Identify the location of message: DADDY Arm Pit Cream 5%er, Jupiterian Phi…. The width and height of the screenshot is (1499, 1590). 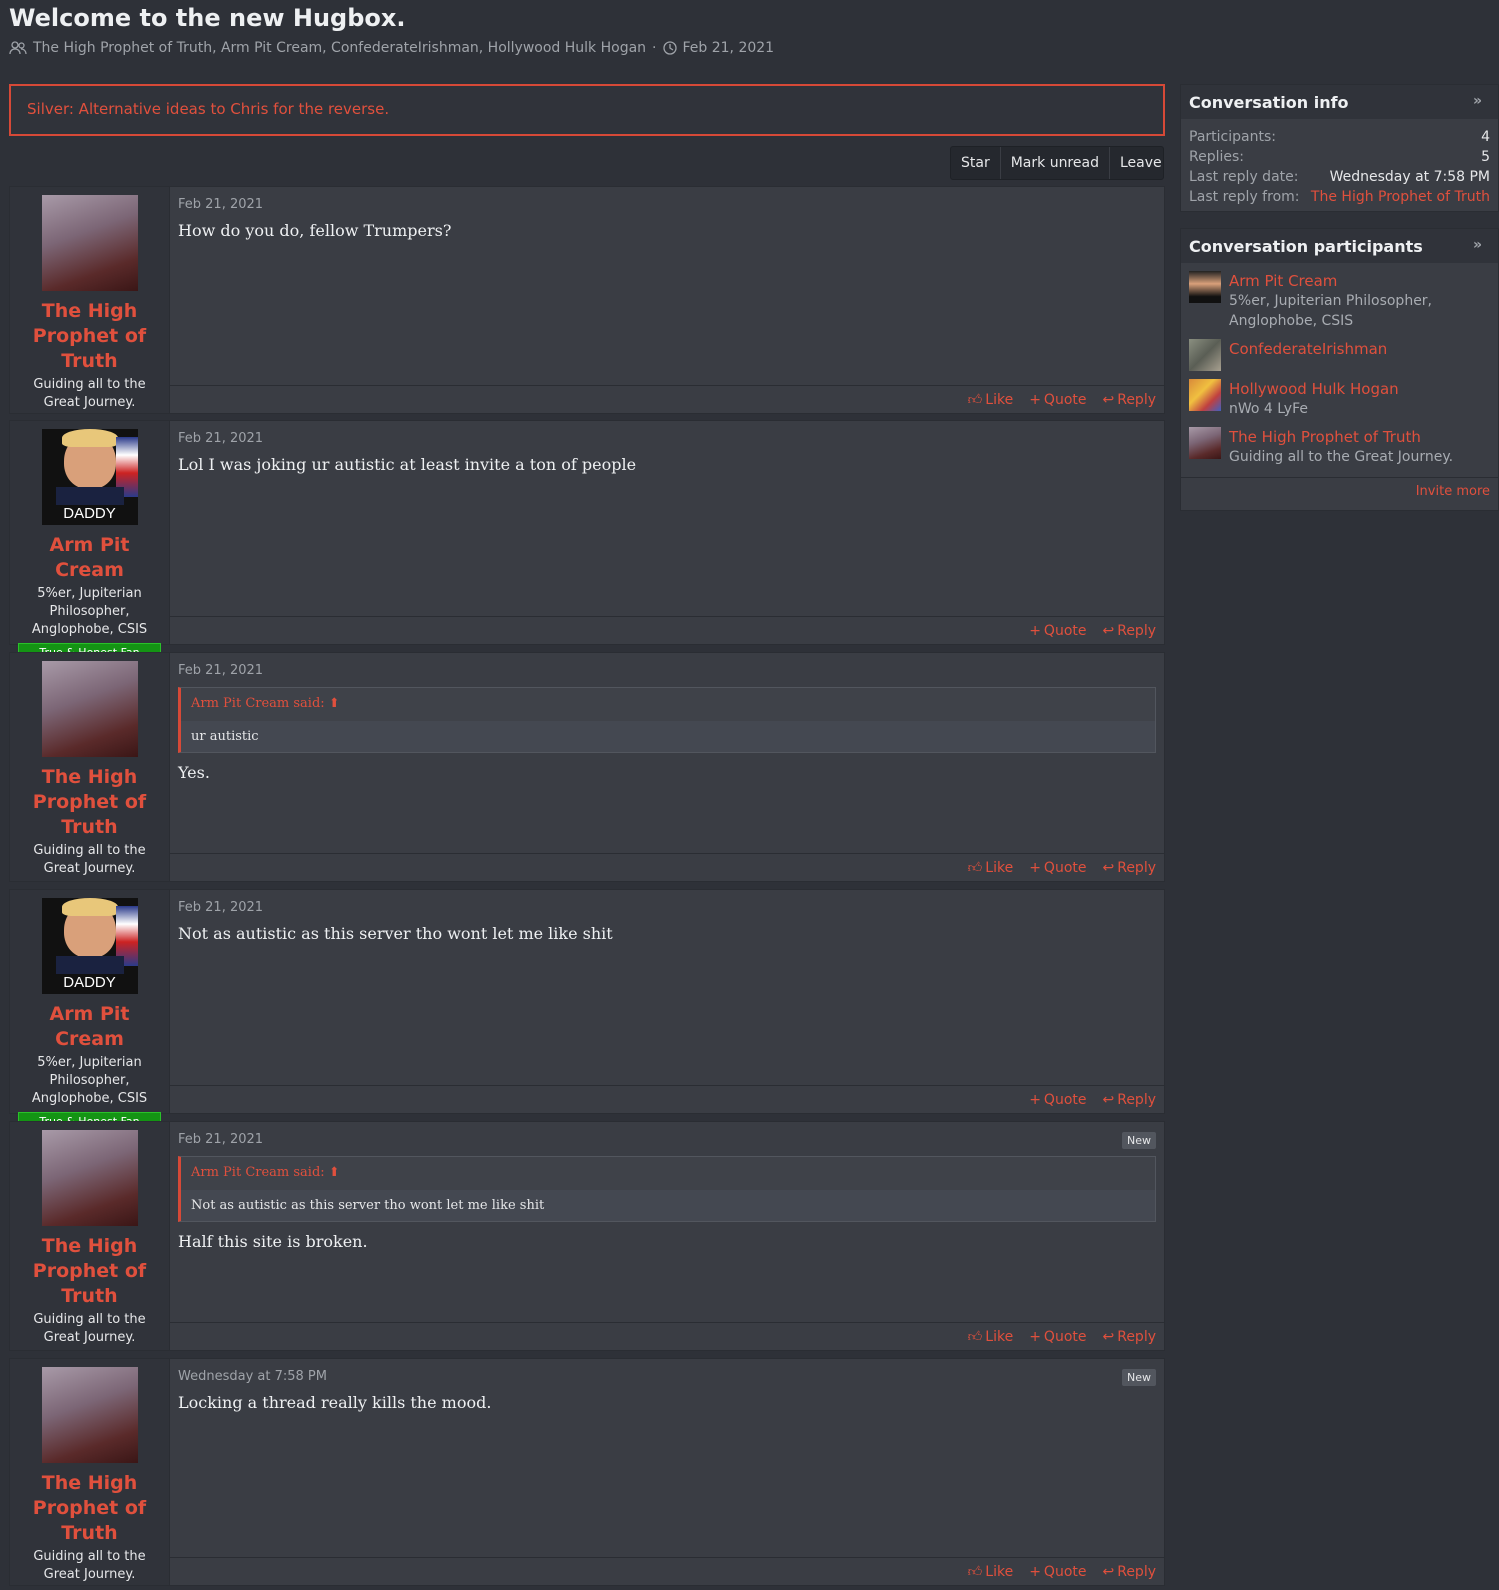
(587, 541).